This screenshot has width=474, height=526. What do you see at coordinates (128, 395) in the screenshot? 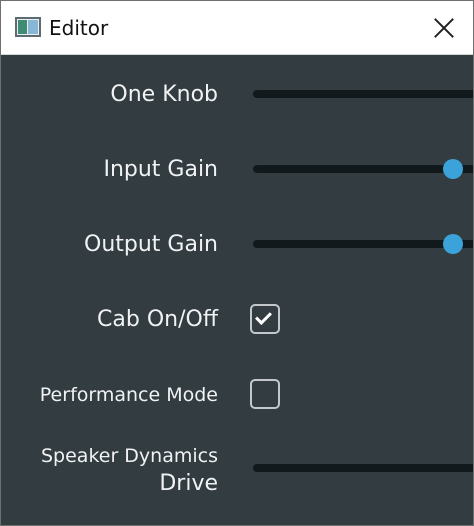
I see `performance-mode-label: Performance Mode` at bounding box center [128, 395].